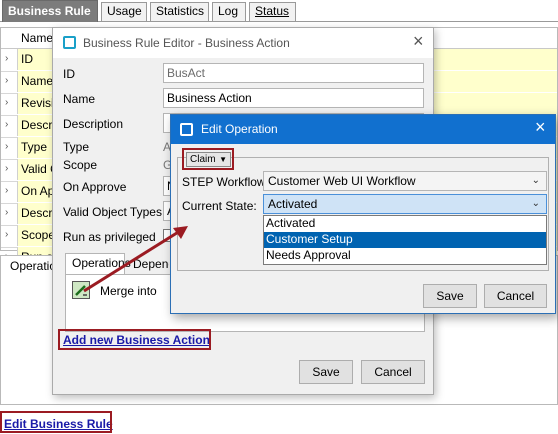  What do you see at coordinates (450, 296) in the screenshot?
I see `edit-operation-save-button: Save` at bounding box center [450, 296].